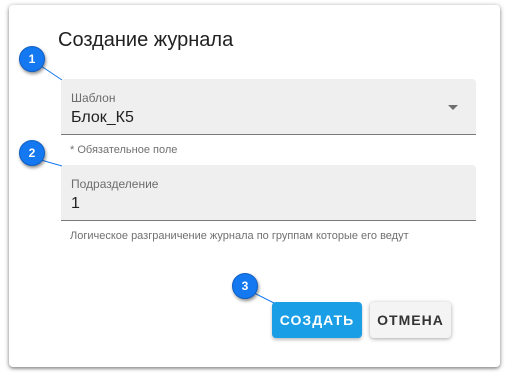 The width and height of the screenshot is (509, 380). What do you see at coordinates (32, 153) in the screenshot?
I see `callout-badge-2: 2` at bounding box center [32, 153].